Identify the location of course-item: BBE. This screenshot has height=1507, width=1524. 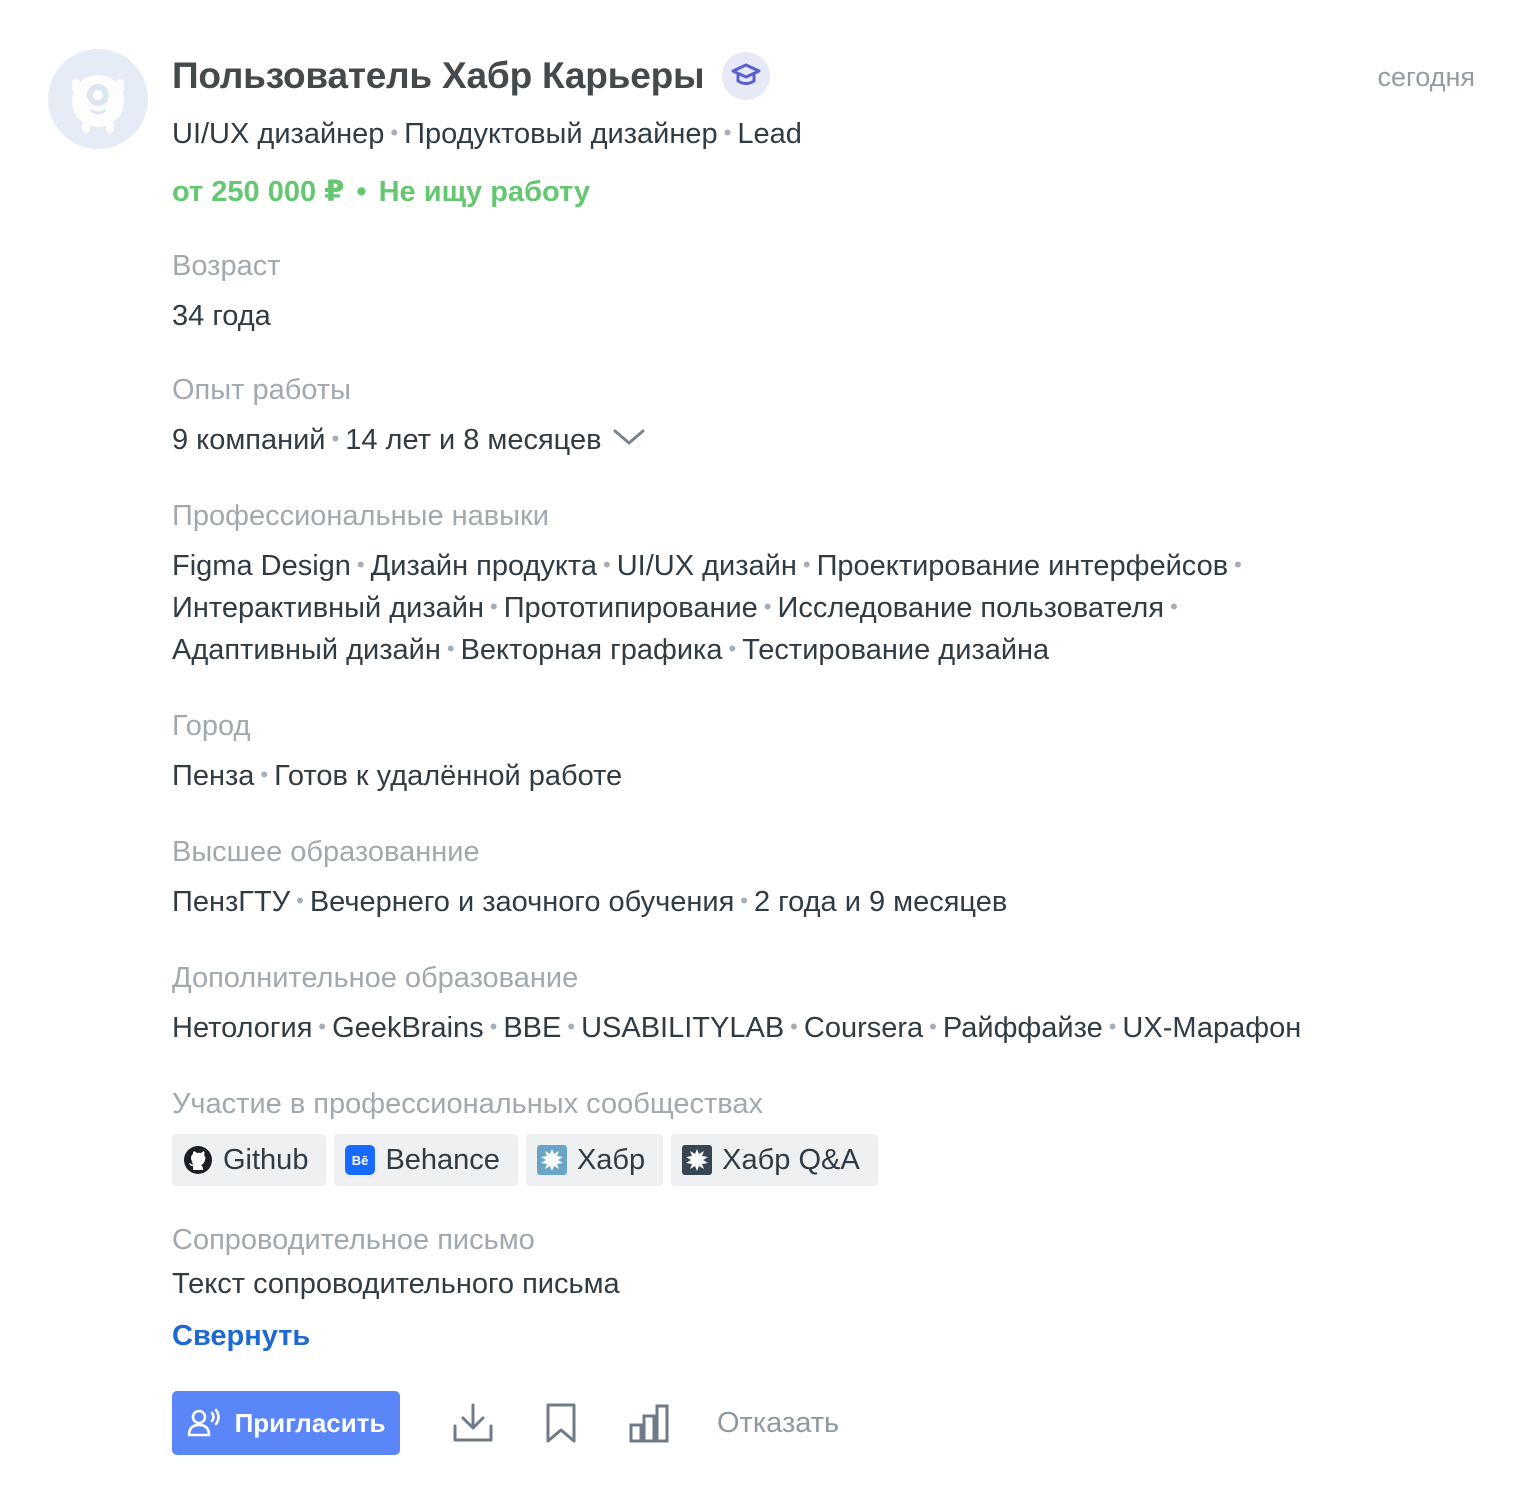
(532, 1028).